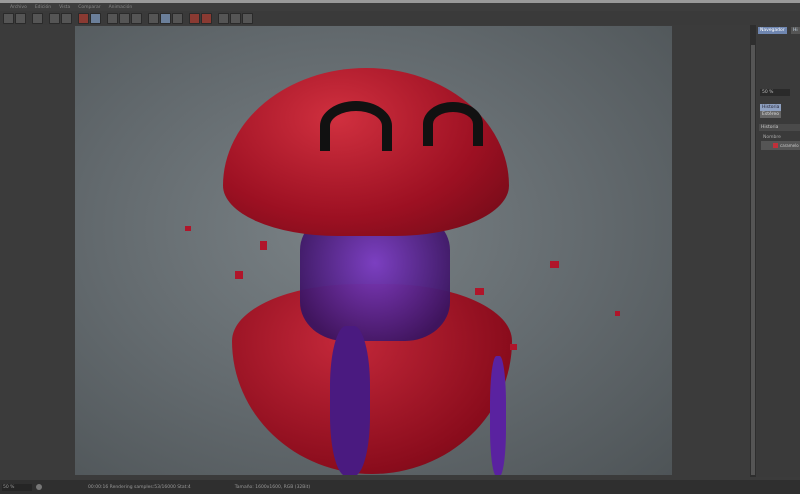 The width and height of the screenshot is (800, 494). Describe the element at coordinates (89, 7) in the screenshot. I see `menu-comparar: Comparar` at that location.